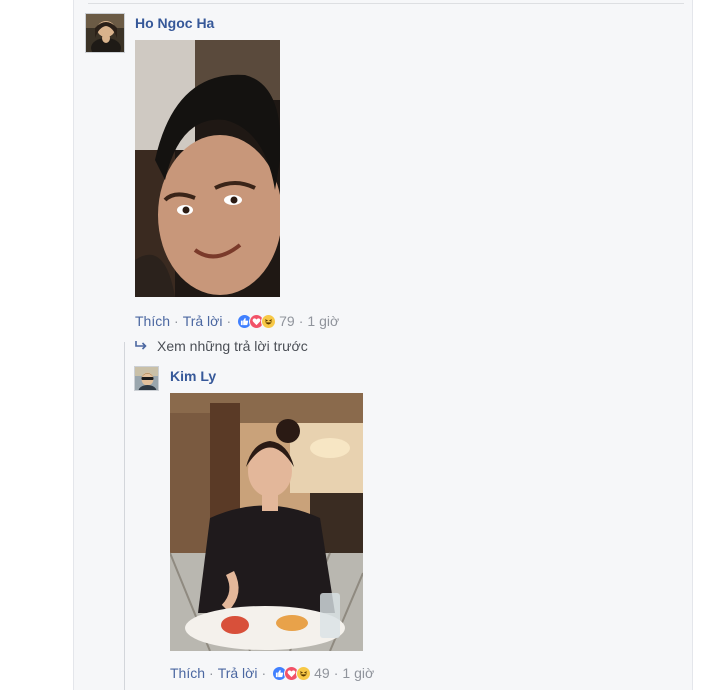 The width and height of the screenshot is (721, 690). What do you see at coordinates (322, 673) in the screenshot?
I see `reaction-count: 49` at bounding box center [322, 673].